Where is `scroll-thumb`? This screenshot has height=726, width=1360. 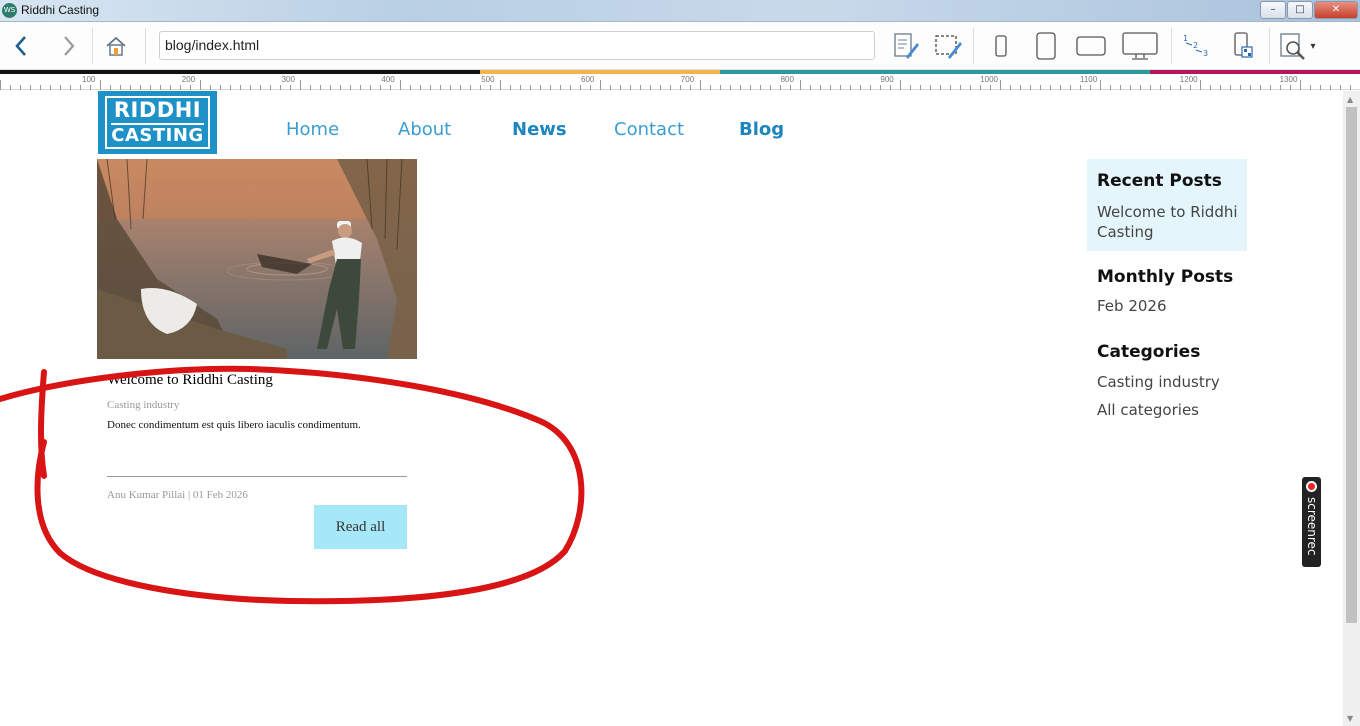 scroll-thumb is located at coordinates (1351, 365).